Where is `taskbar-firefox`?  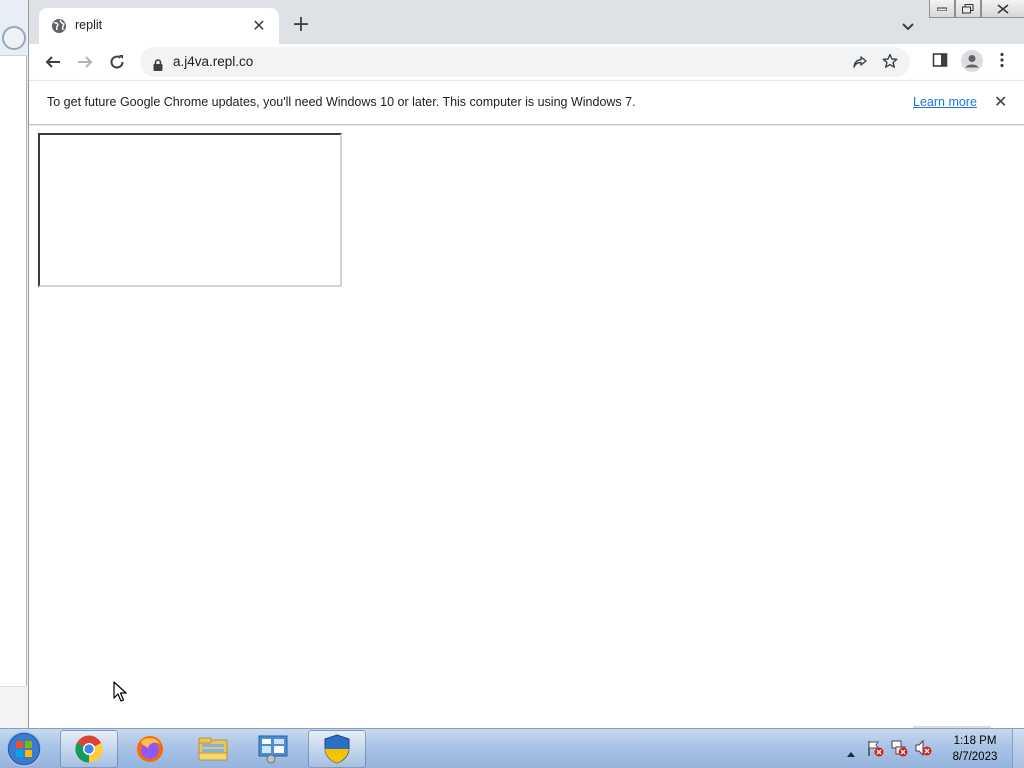
taskbar-firefox is located at coordinates (150, 749).